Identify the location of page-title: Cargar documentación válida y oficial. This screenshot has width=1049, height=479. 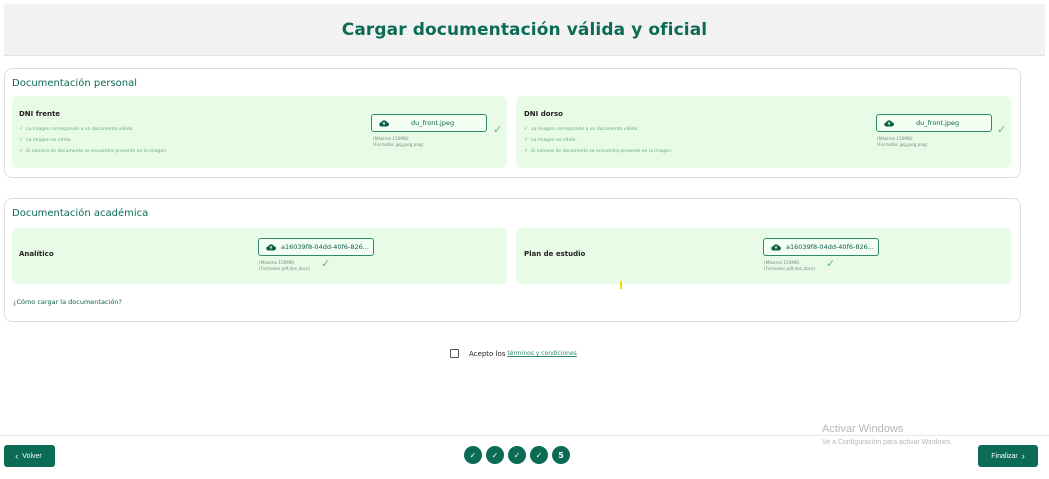
(524, 29).